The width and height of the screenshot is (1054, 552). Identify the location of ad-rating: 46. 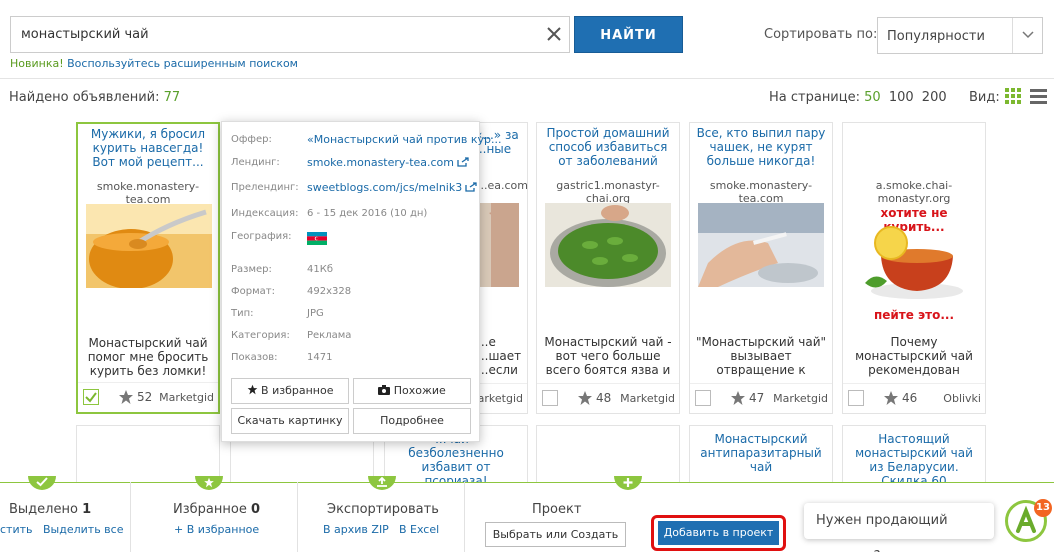
(910, 398).